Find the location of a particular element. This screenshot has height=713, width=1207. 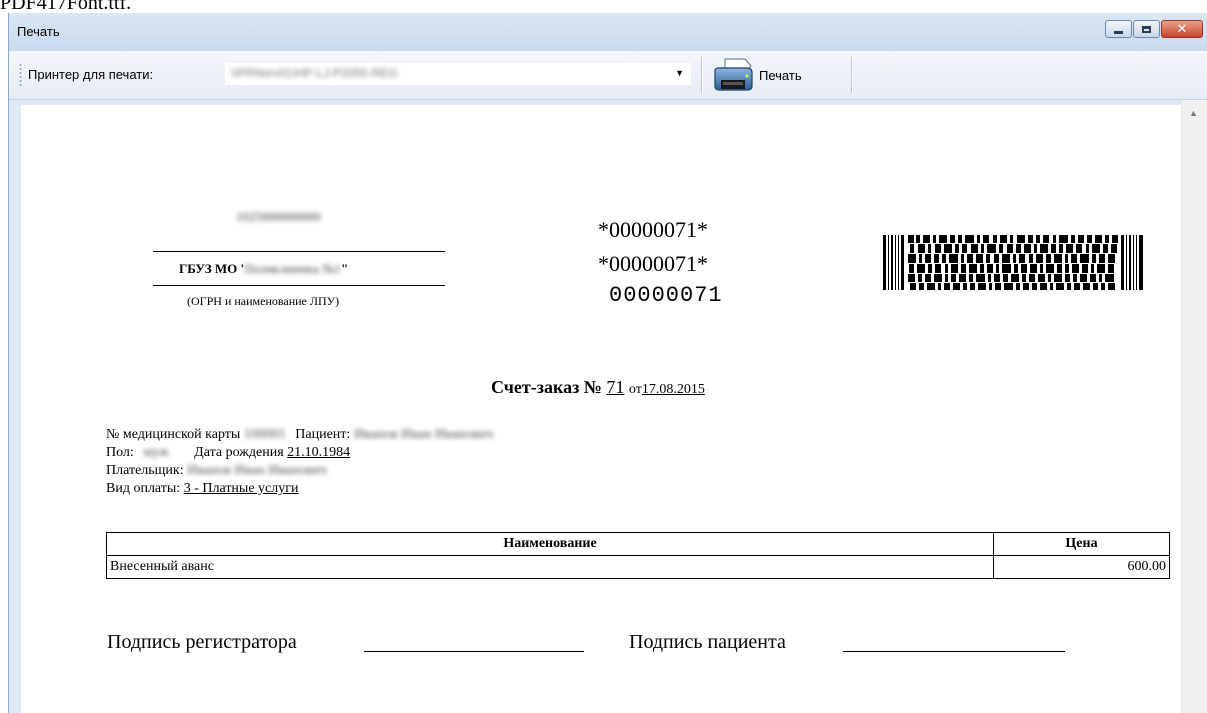

maximize-icon is located at coordinates (1146, 29).